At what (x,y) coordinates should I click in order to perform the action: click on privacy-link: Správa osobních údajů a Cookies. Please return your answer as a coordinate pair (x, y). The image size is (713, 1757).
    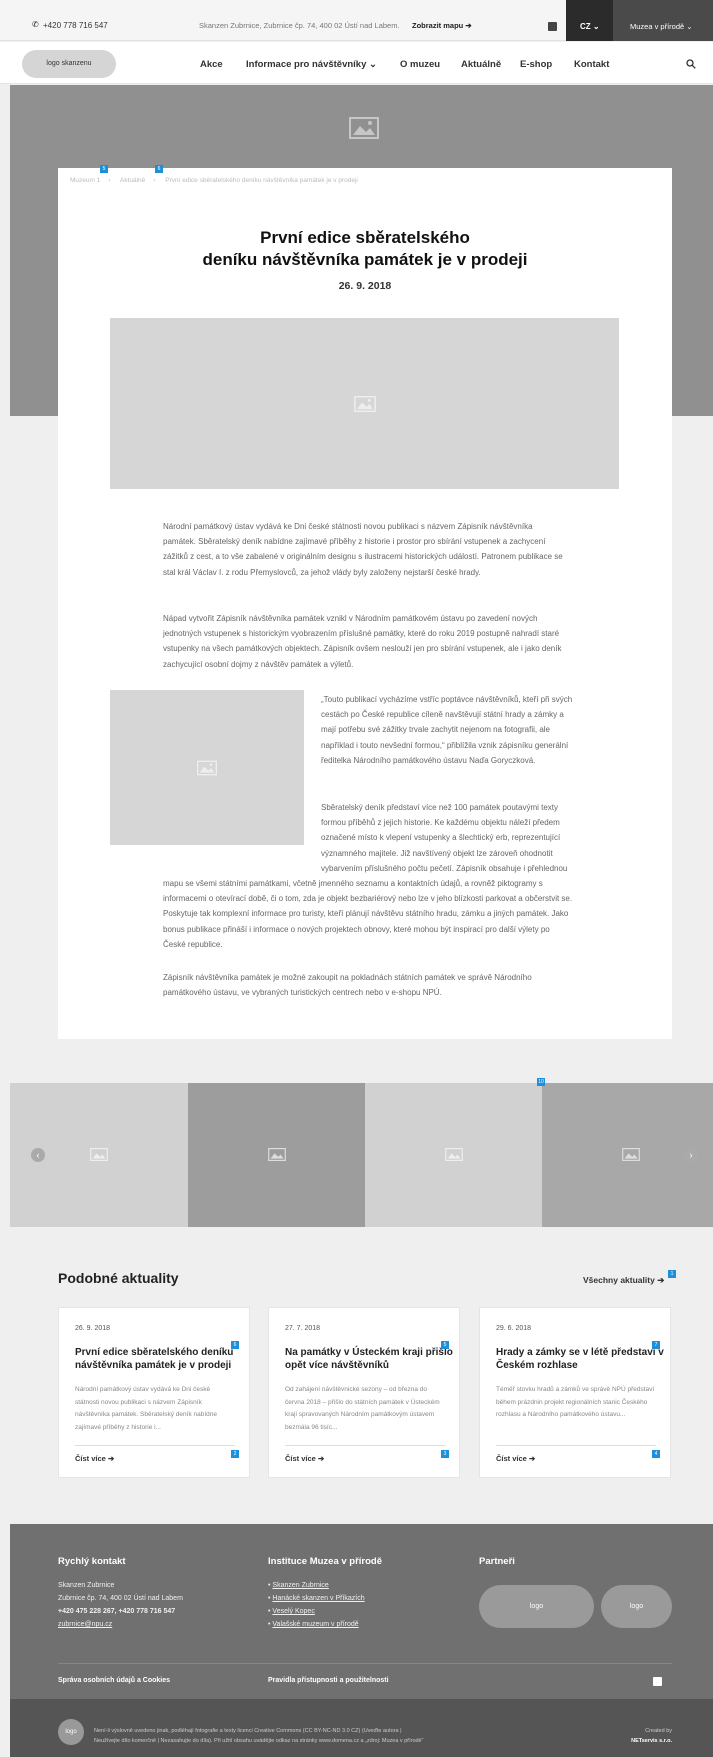
    Looking at the image, I should click on (114, 1680).